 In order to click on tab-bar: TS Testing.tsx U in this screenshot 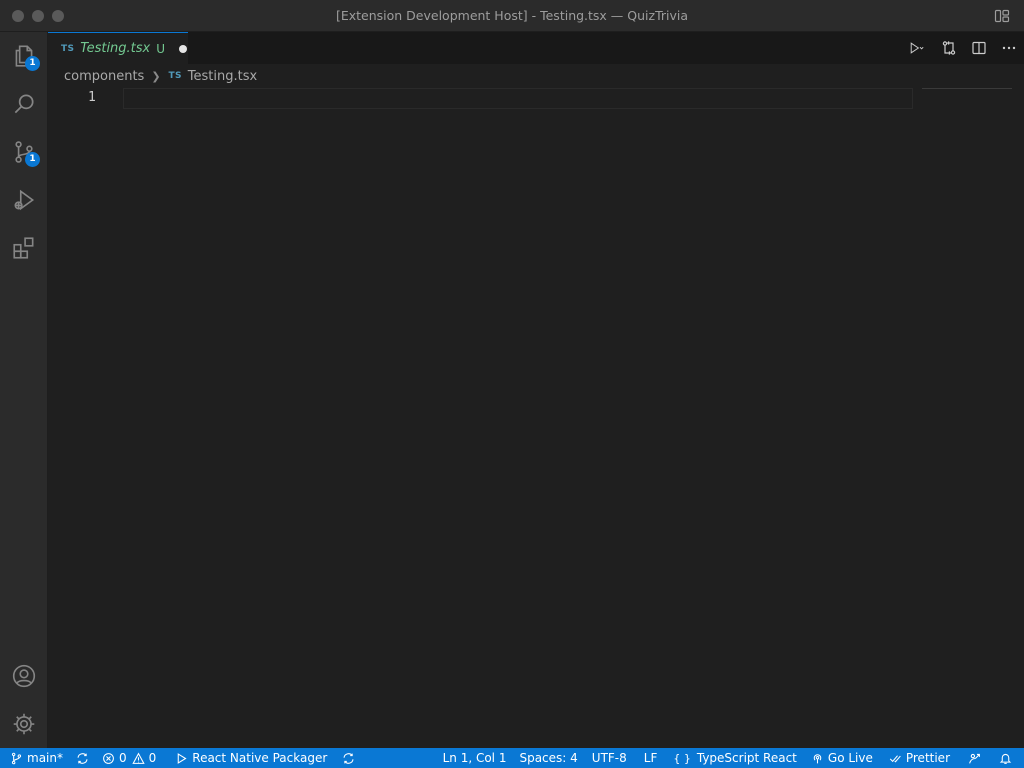, I will do `click(536, 48)`.